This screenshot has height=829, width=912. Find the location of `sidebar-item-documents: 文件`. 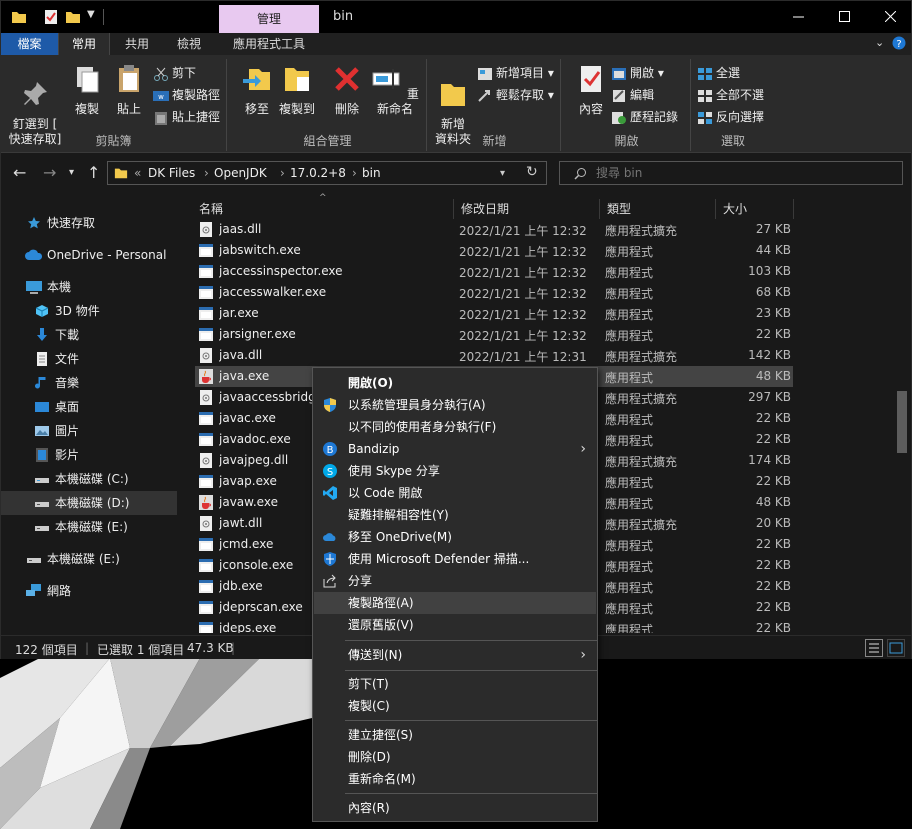

sidebar-item-documents: 文件 is located at coordinates (89, 359).